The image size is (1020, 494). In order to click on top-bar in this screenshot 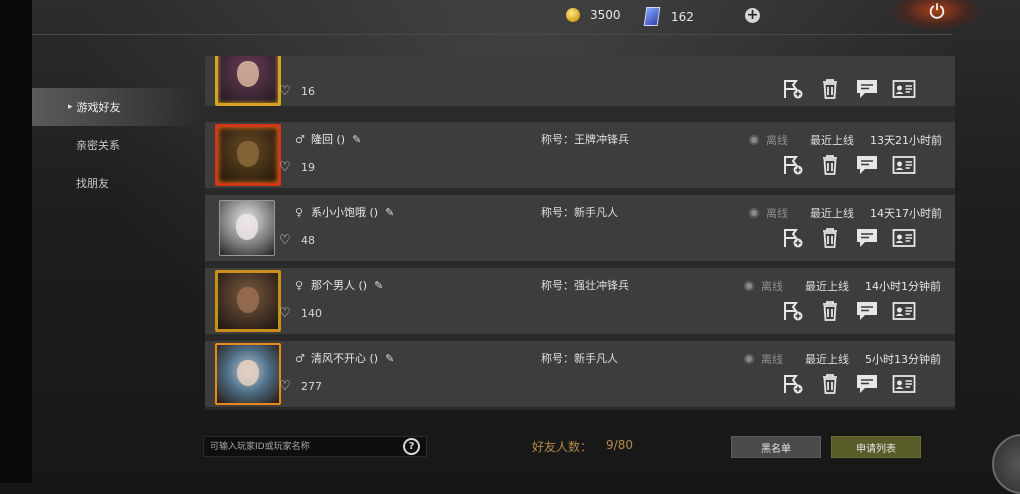, I will do `click(492, 17)`.